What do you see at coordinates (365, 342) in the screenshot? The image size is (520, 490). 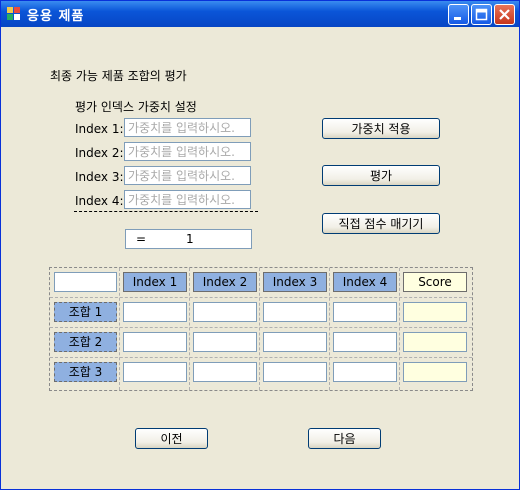 I see `combo2-index4-cell` at bounding box center [365, 342].